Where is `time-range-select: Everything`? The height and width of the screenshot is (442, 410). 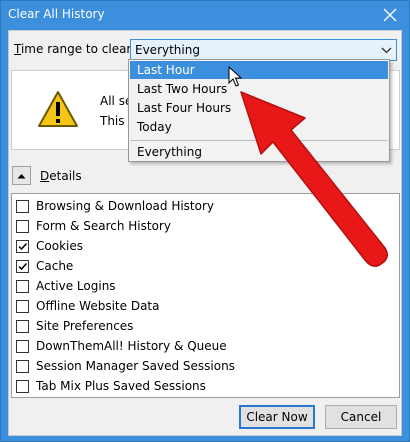
time-range-select: Everything is located at coordinates (263, 50).